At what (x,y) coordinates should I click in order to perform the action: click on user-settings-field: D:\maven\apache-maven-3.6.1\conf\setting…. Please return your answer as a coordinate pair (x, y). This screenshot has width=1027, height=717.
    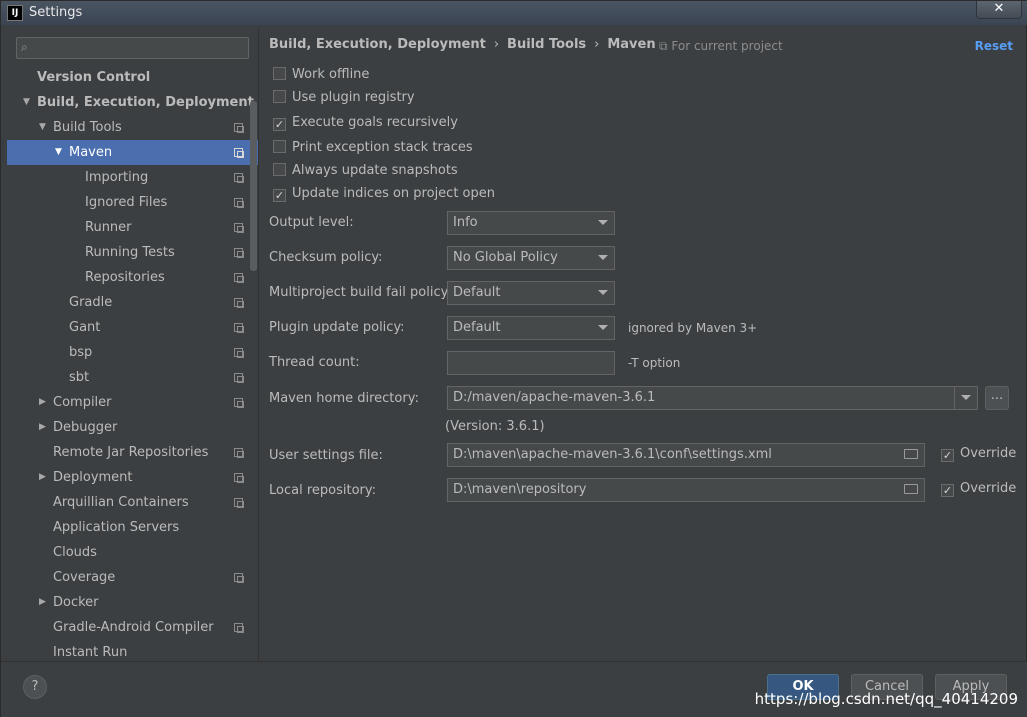
    Looking at the image, I should click on (686, 455).